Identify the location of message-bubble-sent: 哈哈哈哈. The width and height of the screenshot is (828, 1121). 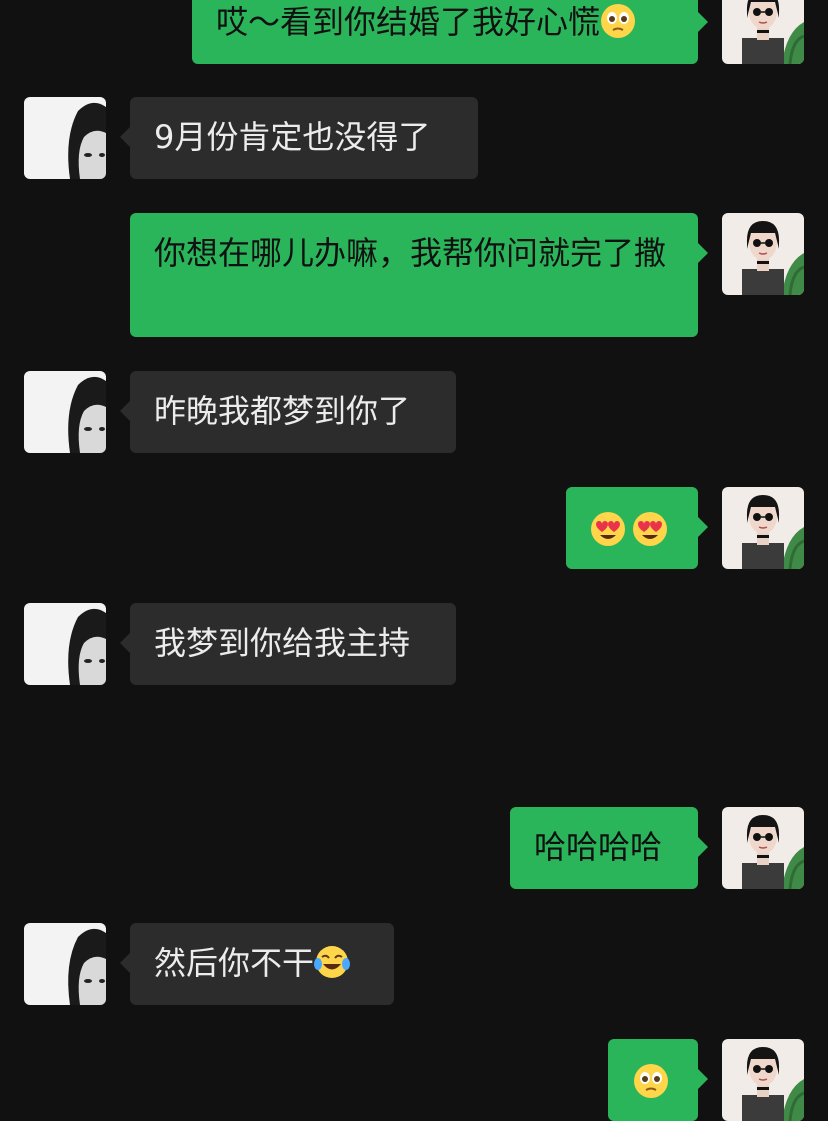
(609, 848).